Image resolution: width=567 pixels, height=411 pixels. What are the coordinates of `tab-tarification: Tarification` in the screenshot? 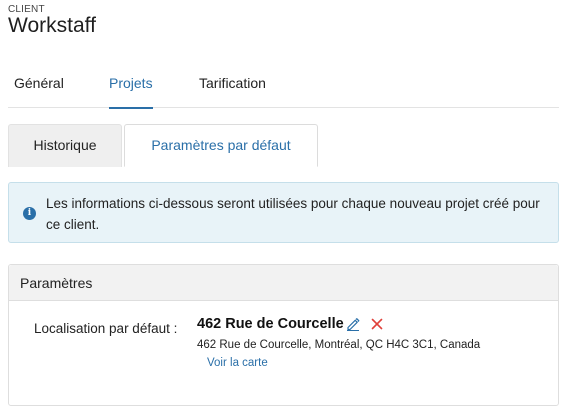 It's located at (232, 86).